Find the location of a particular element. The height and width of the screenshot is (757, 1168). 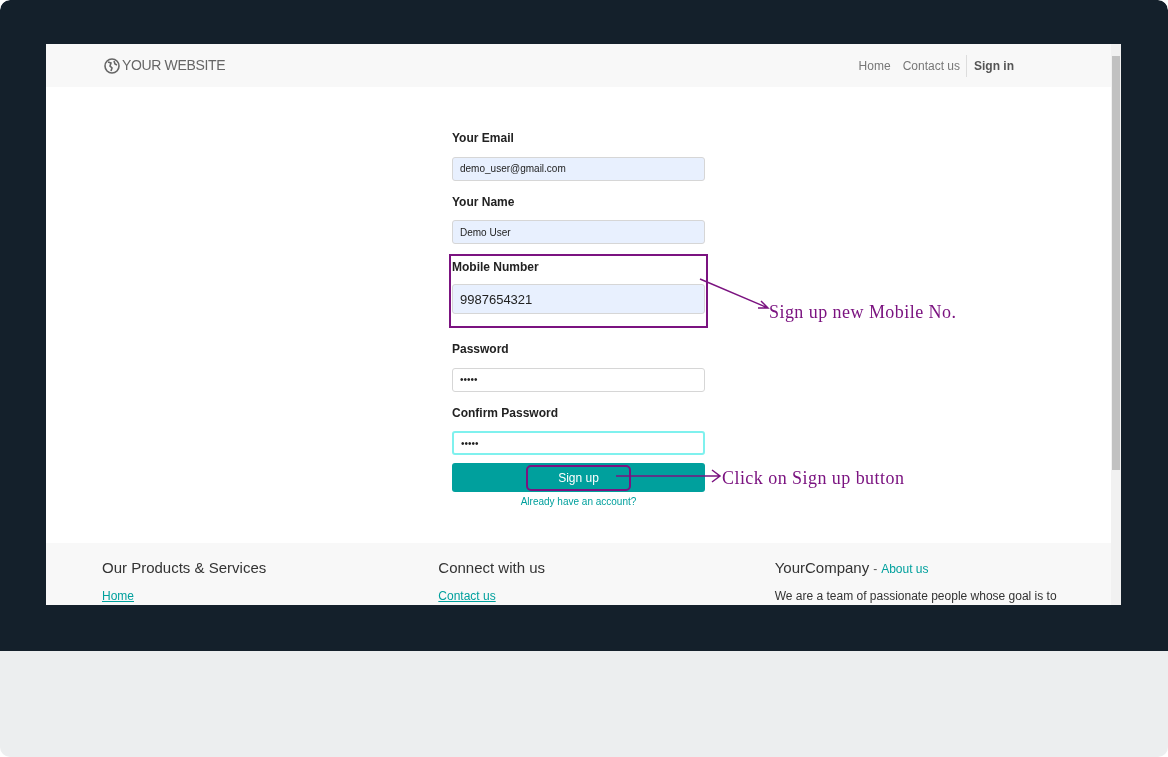

field-label: Your Email is located at coordinates (483, 138).